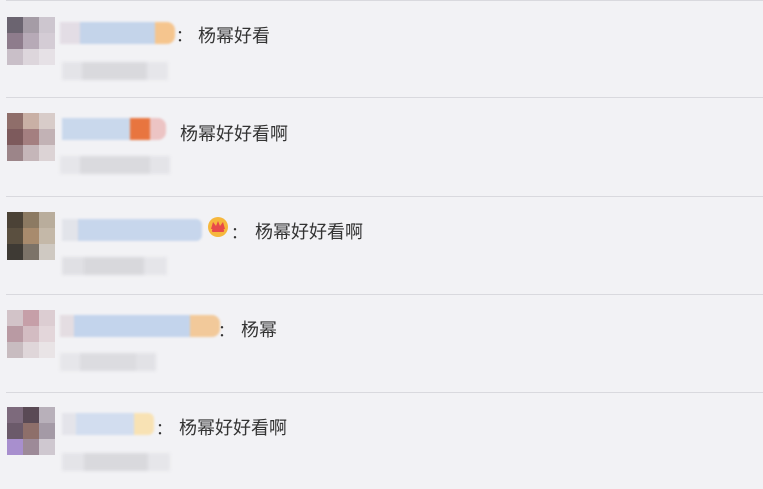 The height and width of the screenshot is (489, 763). What do you see at coordinates (218, 227) in the screenshot?
I see `crown-icon` at bounding box center [218, 227].